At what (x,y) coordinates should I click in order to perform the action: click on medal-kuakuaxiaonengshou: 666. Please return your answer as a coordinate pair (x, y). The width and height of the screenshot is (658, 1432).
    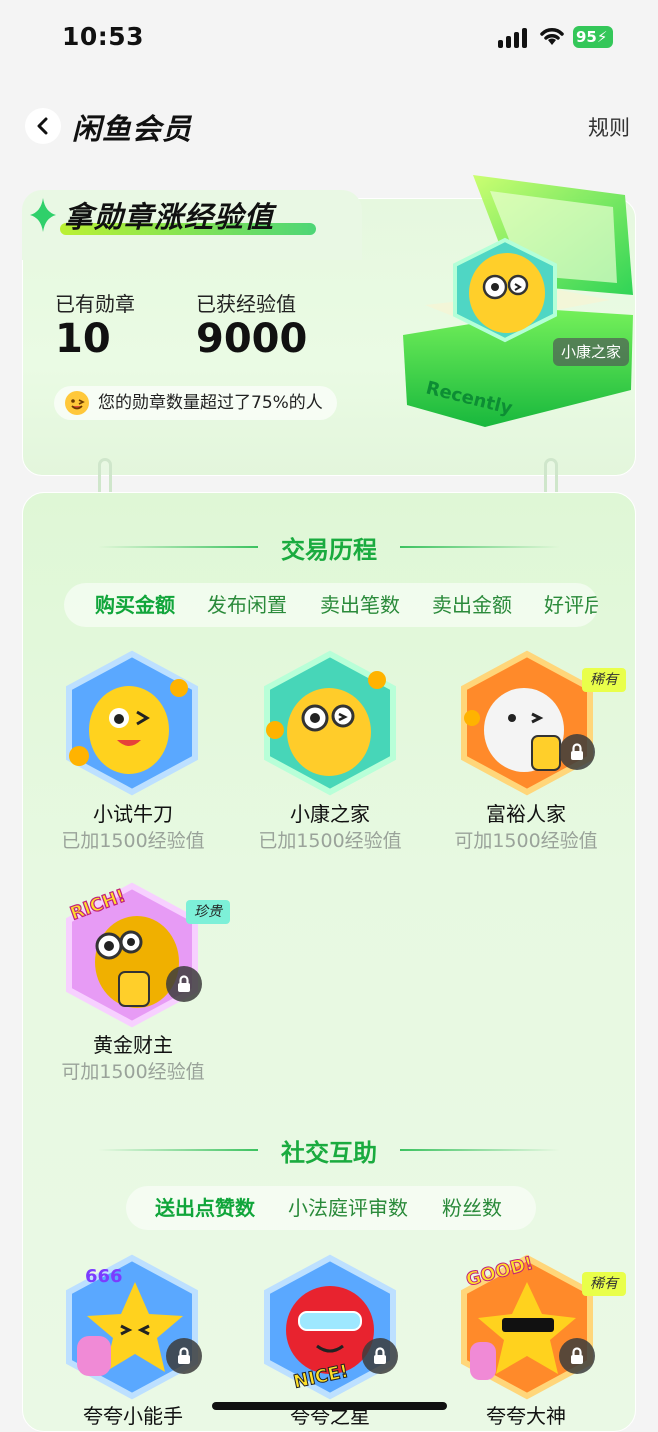
    Looking at the image, I should click on (132, 1327).